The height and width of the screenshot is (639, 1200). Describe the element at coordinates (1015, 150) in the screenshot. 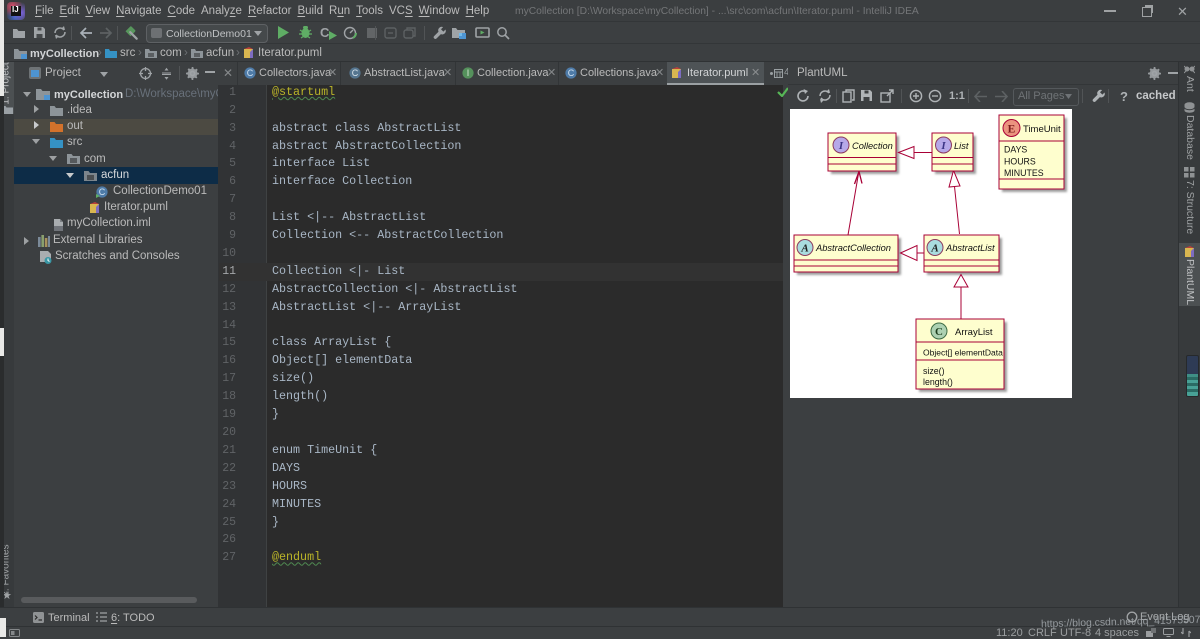

I see `svg-text: DAYS` at that location.